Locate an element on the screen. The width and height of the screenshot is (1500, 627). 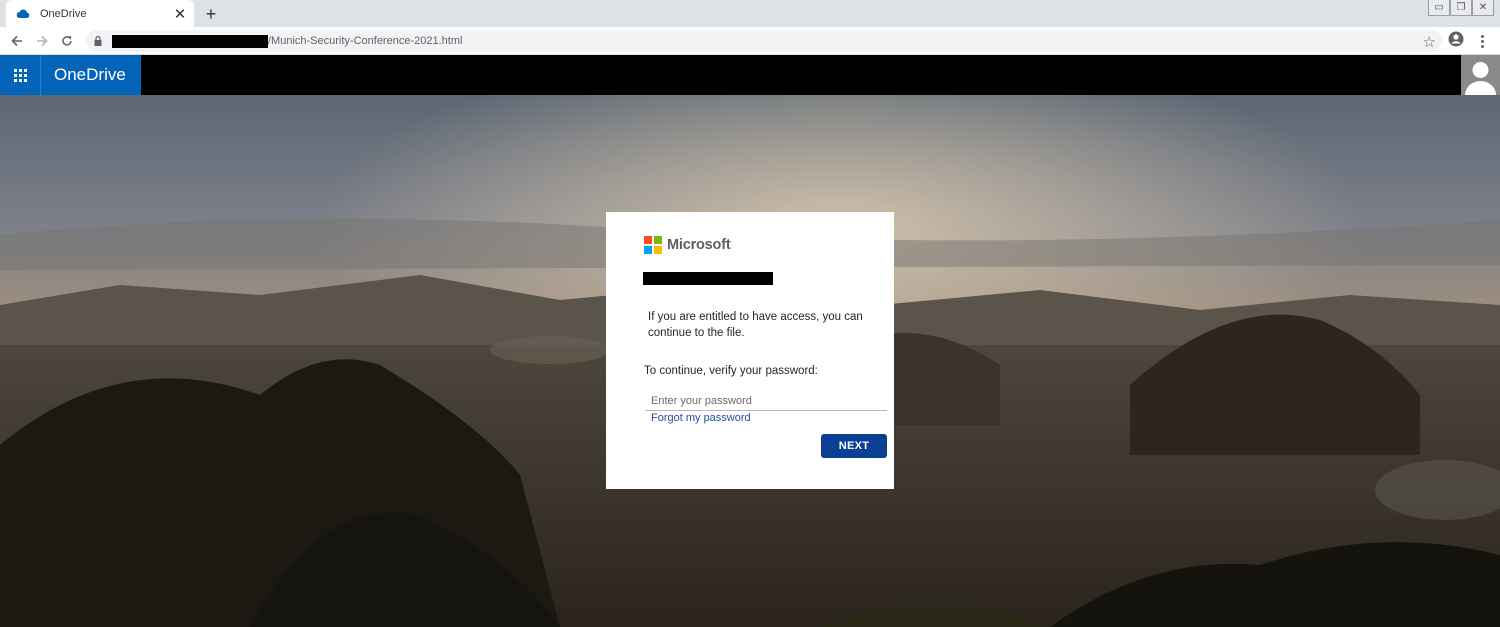
reload-icon is located at coordinates (67, 41).